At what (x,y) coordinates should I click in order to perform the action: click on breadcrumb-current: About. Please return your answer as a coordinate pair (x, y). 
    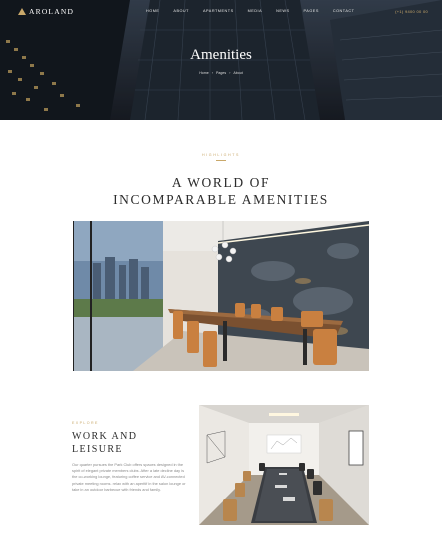
    Looking at the image, I should click on (238, 73).